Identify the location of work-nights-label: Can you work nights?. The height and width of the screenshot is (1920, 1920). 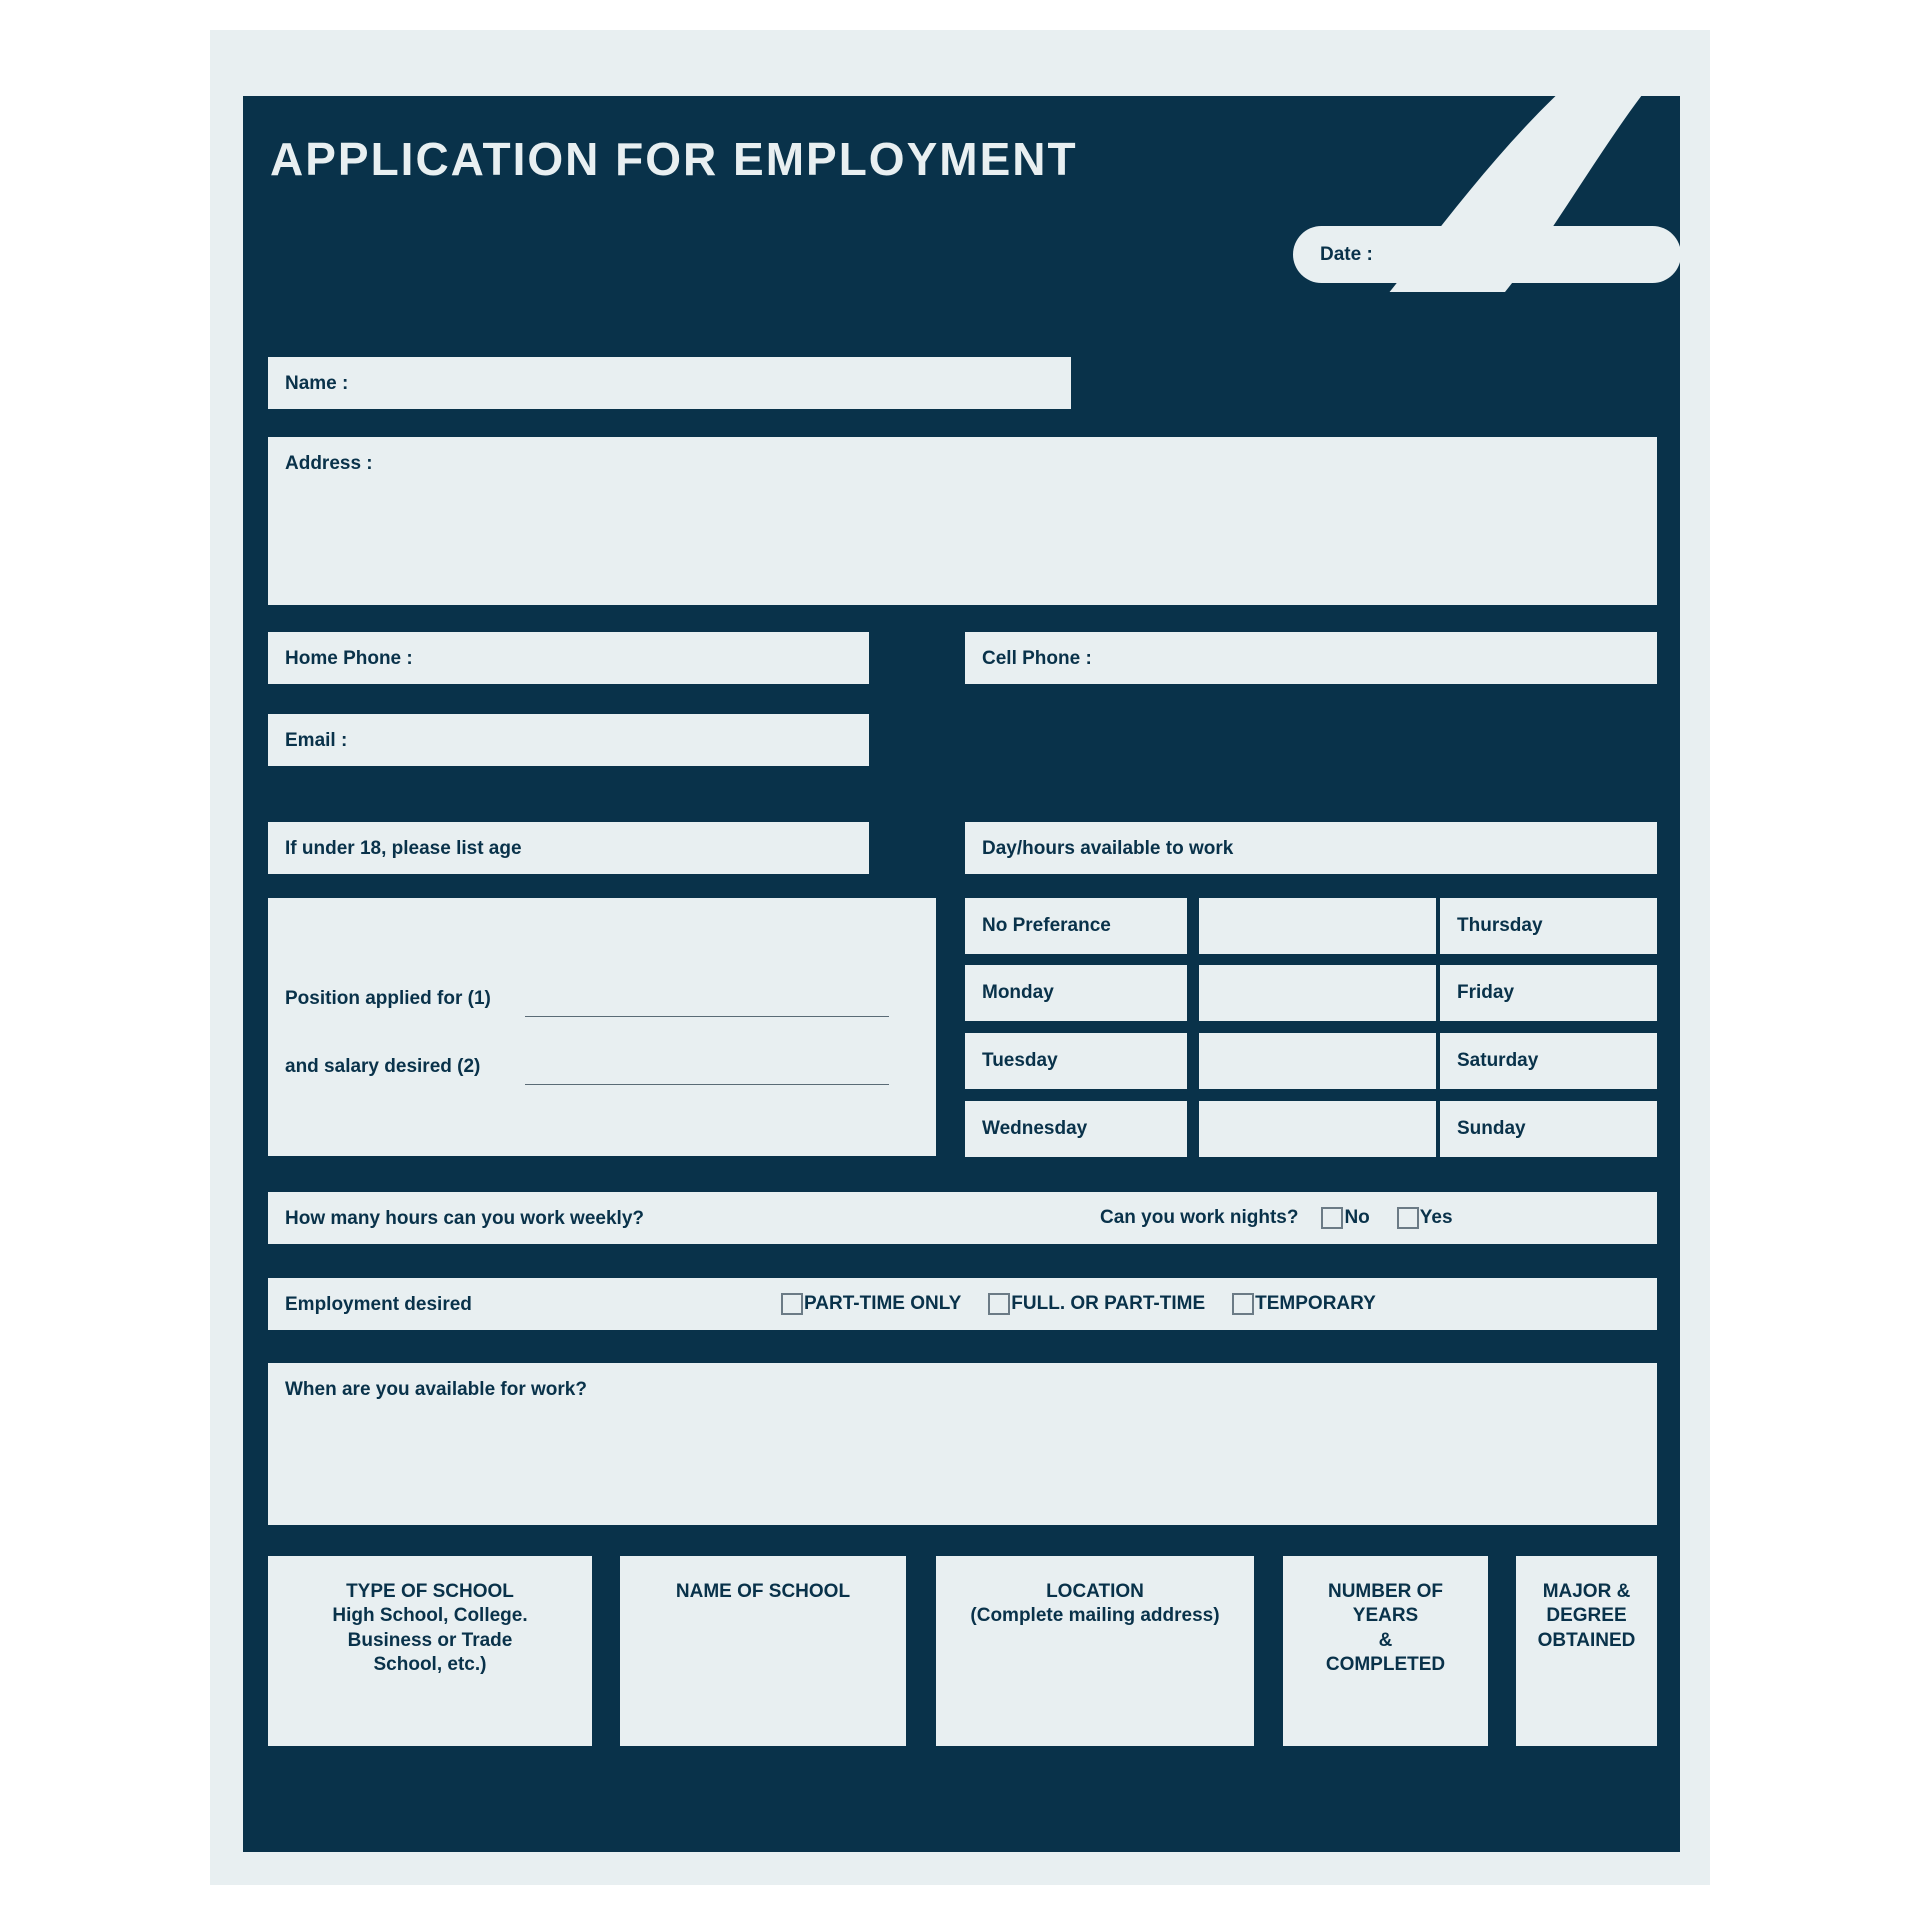
(1199, 1217).